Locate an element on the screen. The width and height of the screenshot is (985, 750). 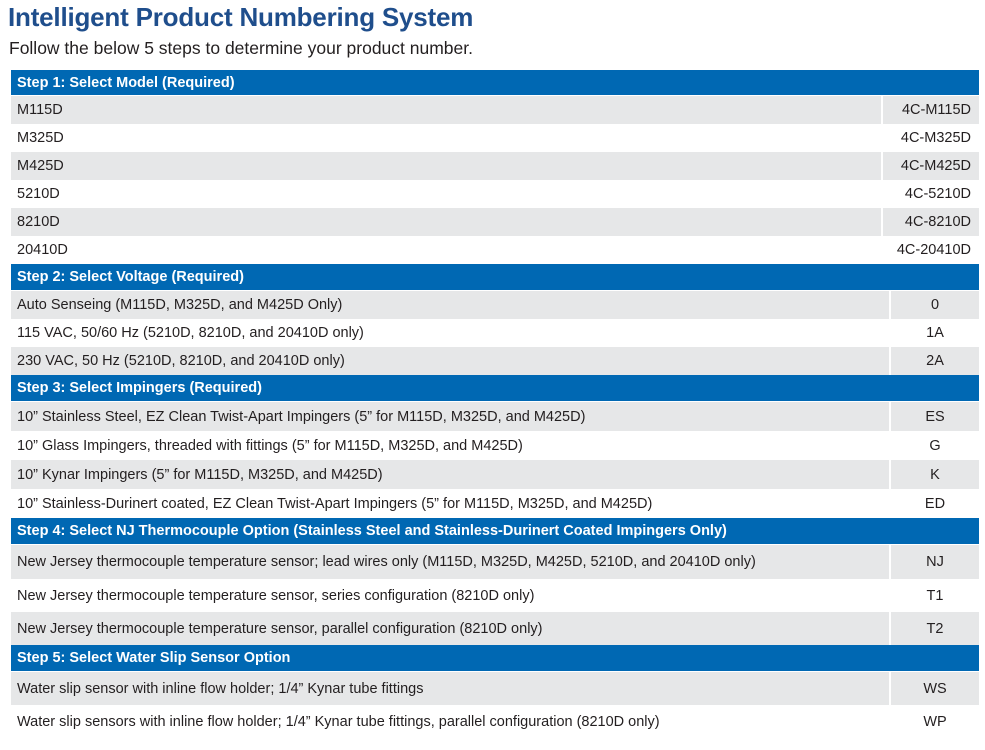
page-title: Intelligent Product Numbering System is located at coordinates (241, 17).